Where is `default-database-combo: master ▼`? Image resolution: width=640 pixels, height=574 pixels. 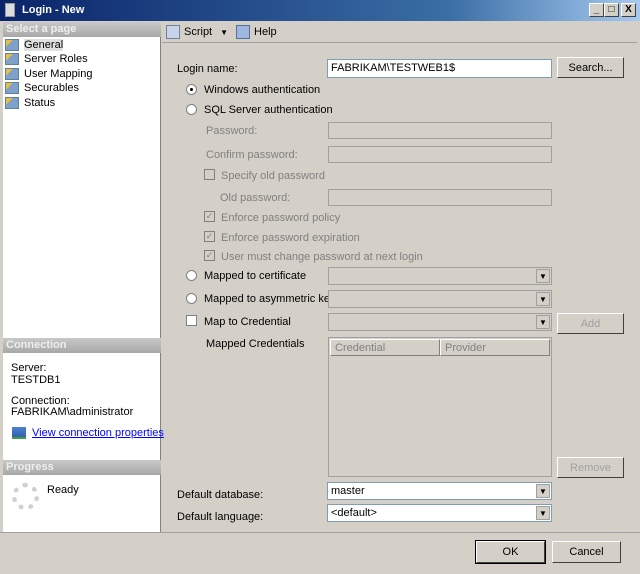
default-database-combo: master ▼ is located at coordinates (439, 491).